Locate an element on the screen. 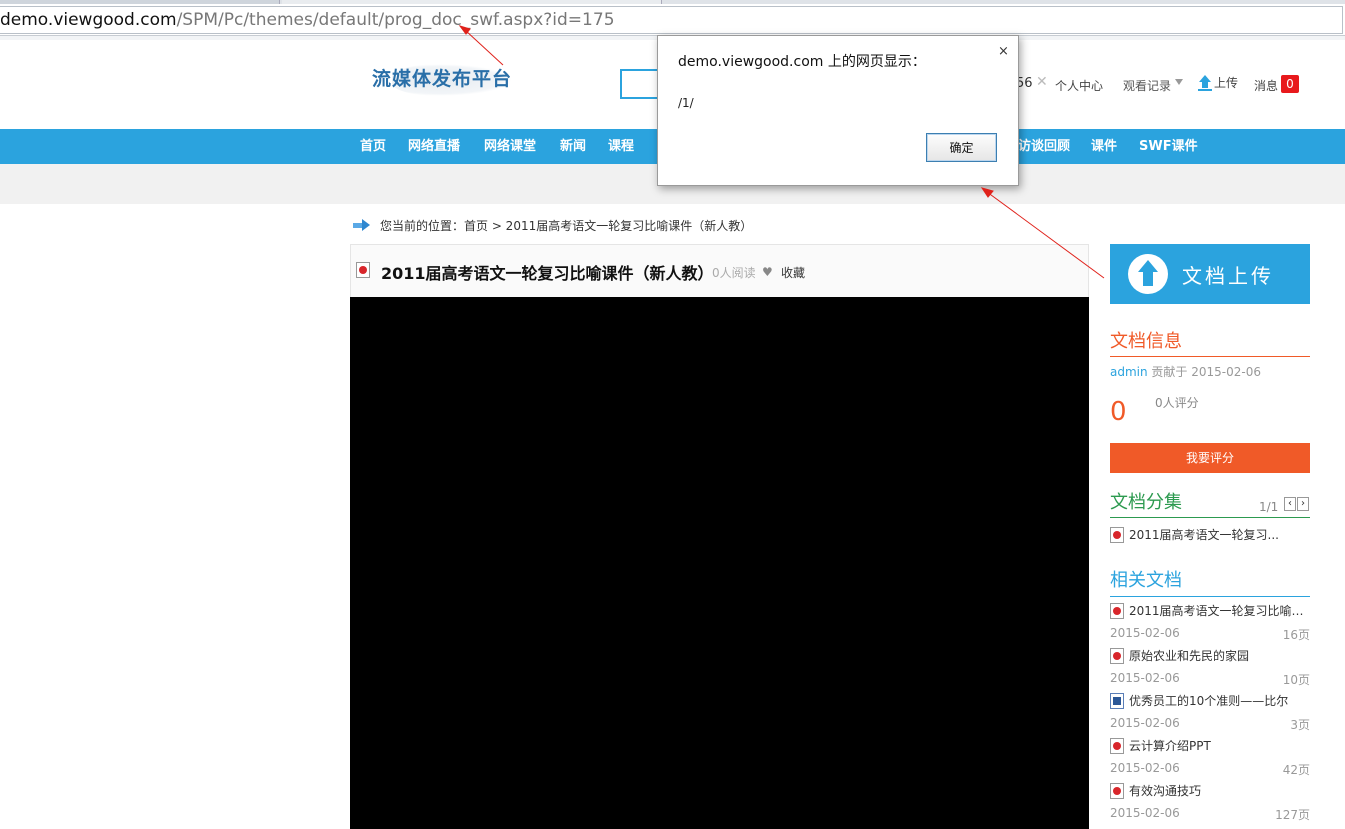  contributor-line: admin 贡献于 2015-02-06 is located at coordinates (1185, 371).